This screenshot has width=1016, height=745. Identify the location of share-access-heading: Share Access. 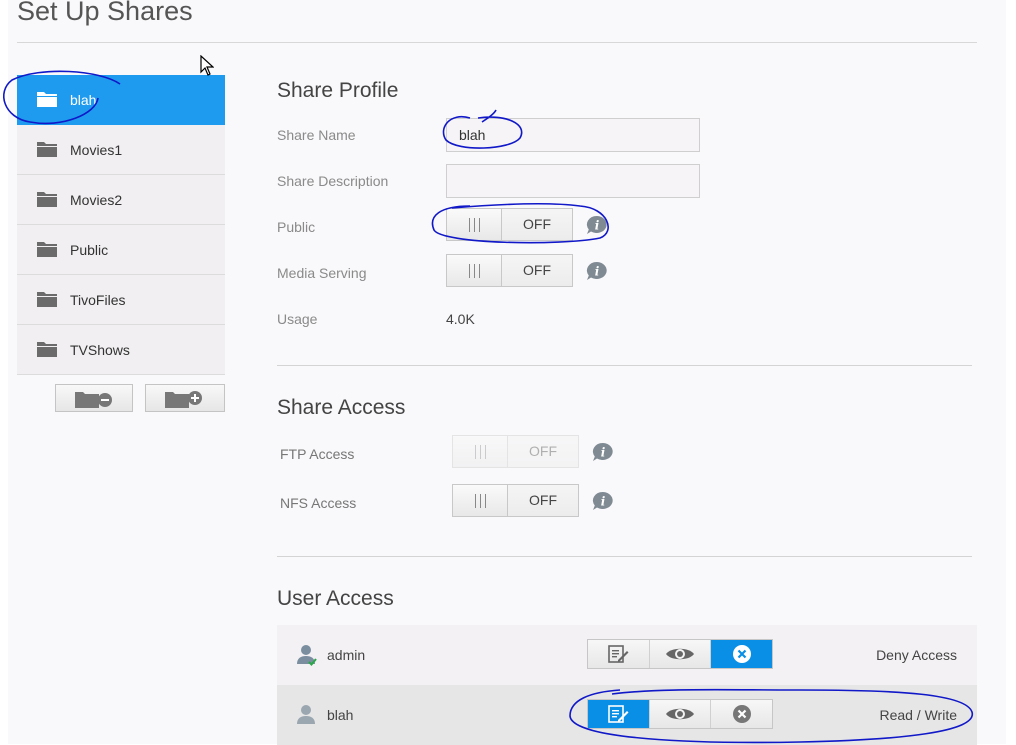
(341, 407).